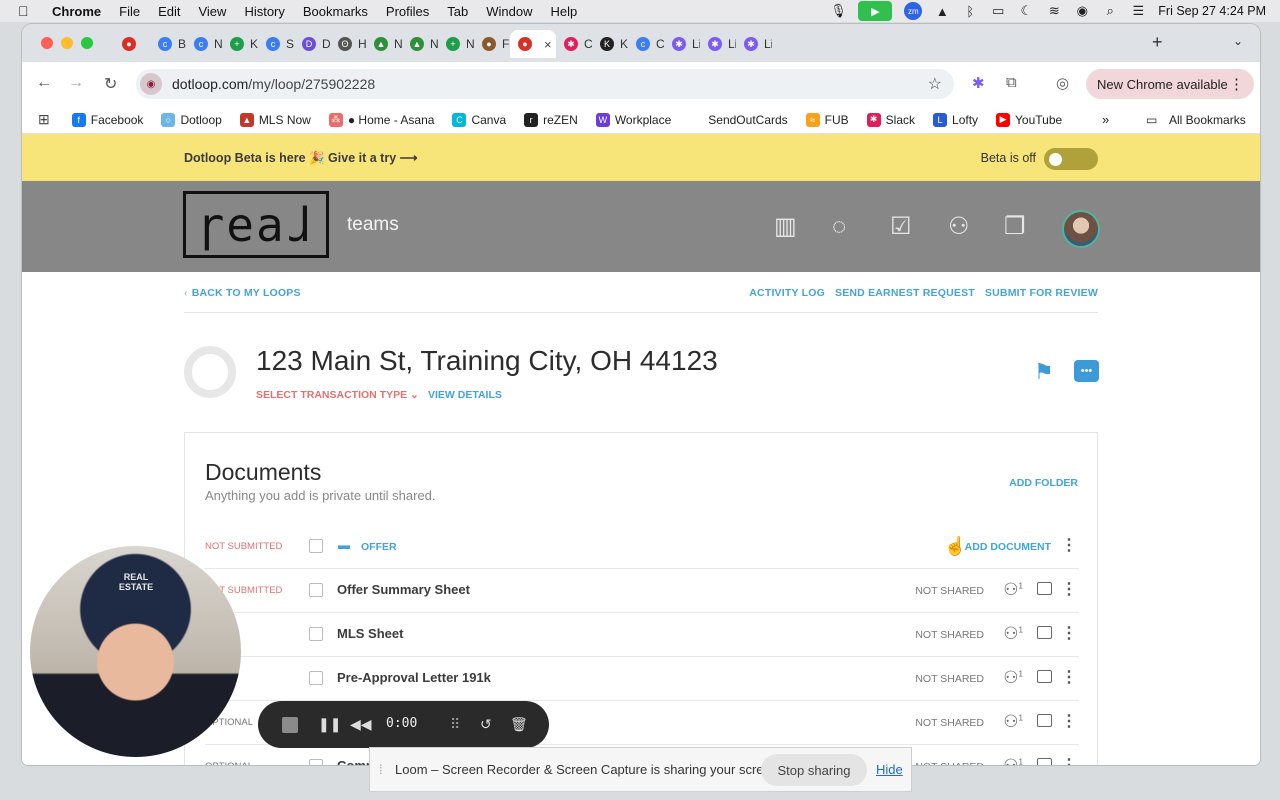 The image size is (1280, 800). Describe the element at coordinates (379, 547) in the screenshot. I see `folder-name: OFFER` at that location.